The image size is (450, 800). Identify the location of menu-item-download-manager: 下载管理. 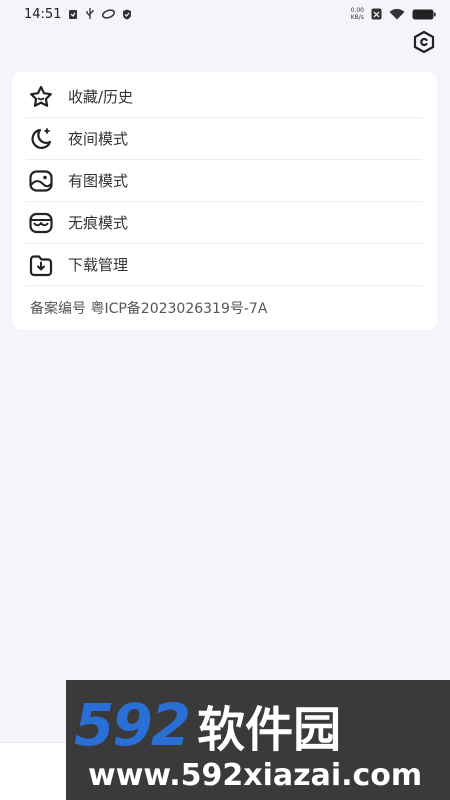
(224, 265).